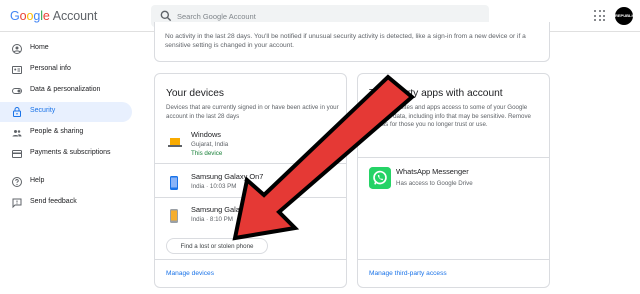 The width and height of the screenshot is (640, 294). Describe the element at coordinates (434, 183) in the screenshot. I see `app-access-description: Has access to Google Drive` at that location.